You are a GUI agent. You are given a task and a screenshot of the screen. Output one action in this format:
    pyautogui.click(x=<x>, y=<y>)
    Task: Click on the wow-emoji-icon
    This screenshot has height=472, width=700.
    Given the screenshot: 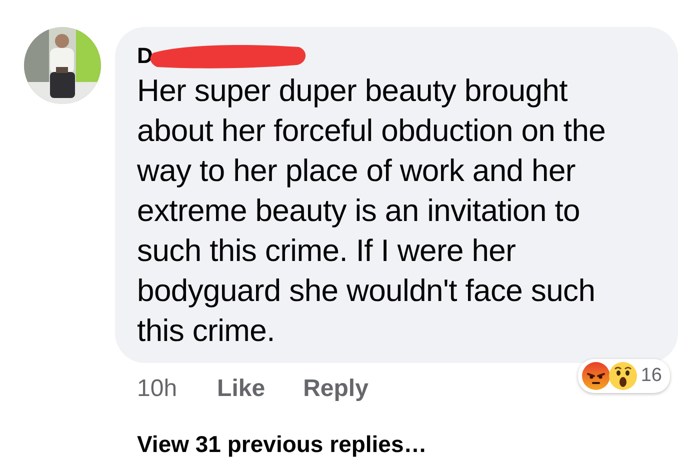 What is the action you would take?
    pyautogui.click(x=623, y=376)
    